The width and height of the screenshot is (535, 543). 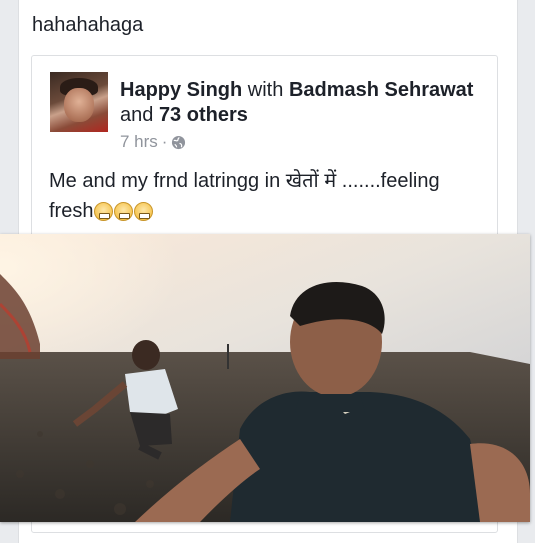 I want to click on tagged-name-link: Badmash Sehrawat, so click(x=381, y=90).